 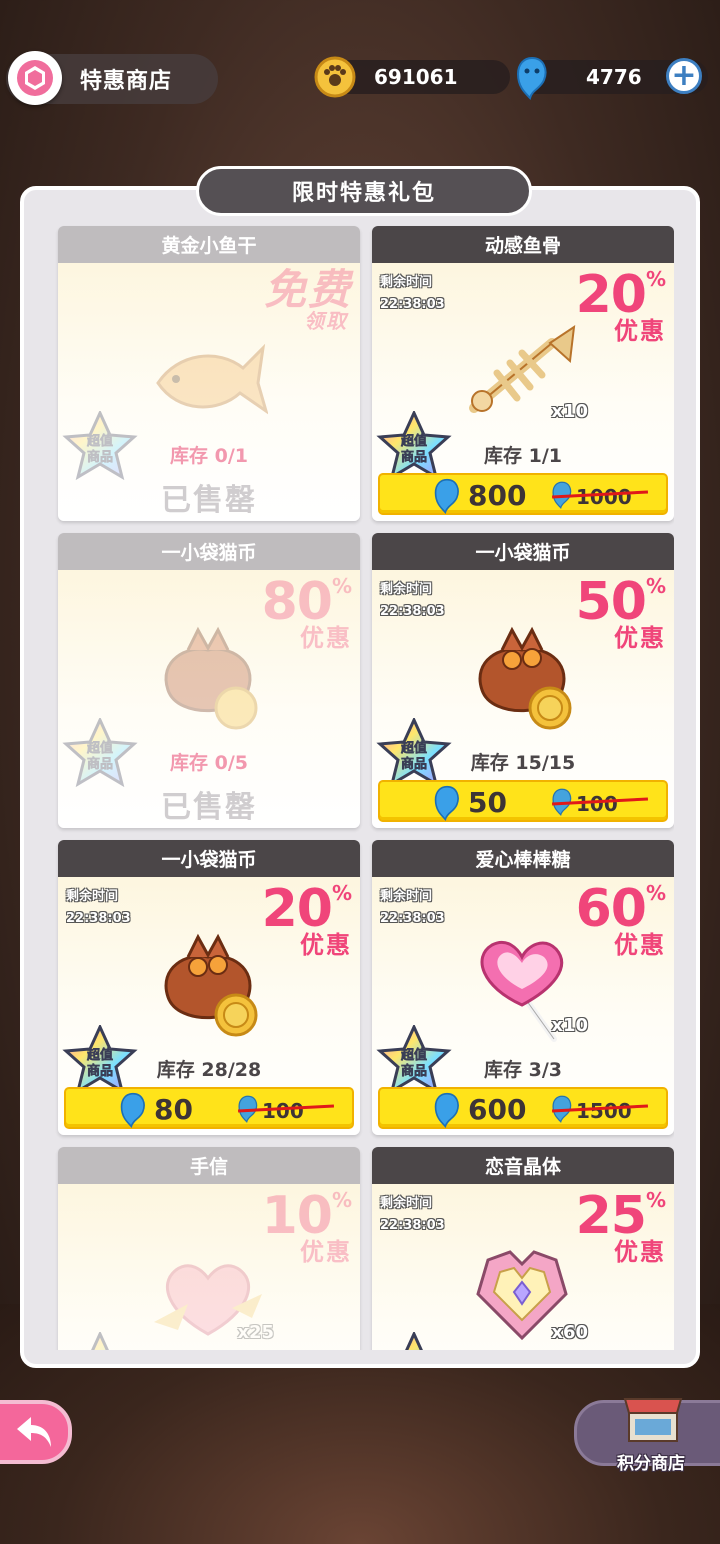 I want to click on deal-card: 手信 10% 优惠 x25 超值 商品, so click(x=209, y=1248).